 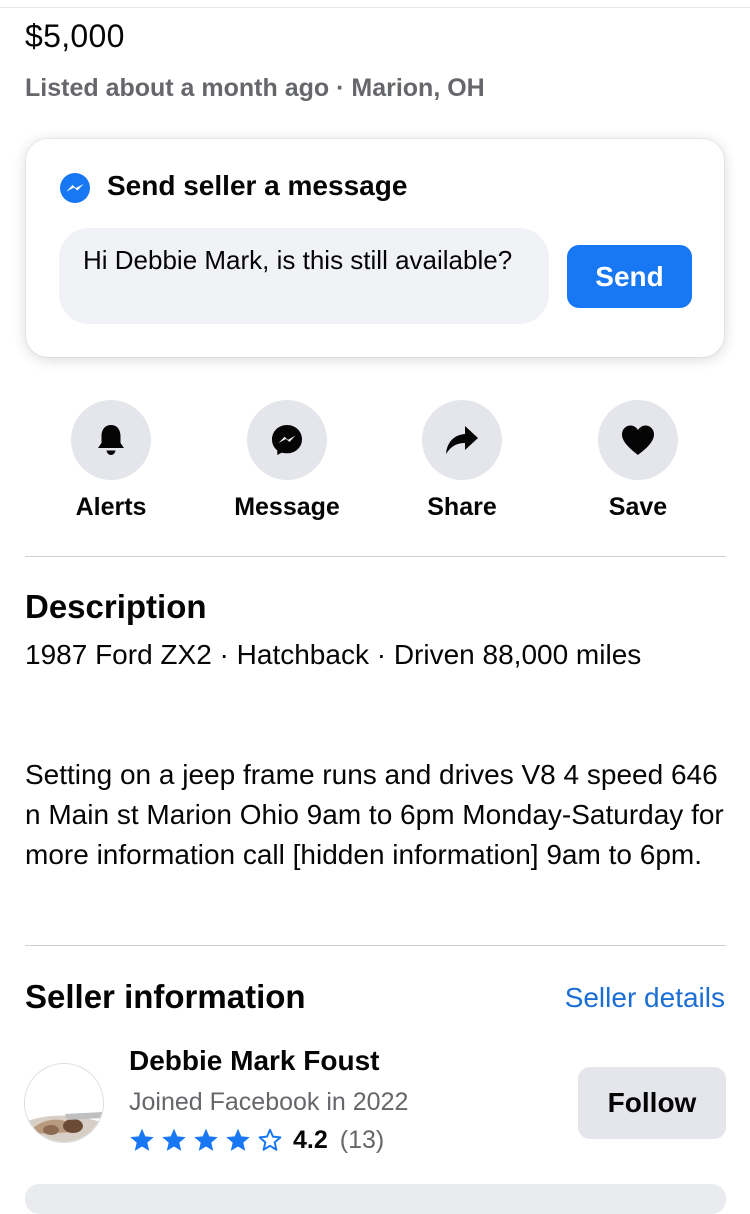 What do you see at coordinates (629, 276) in the screenshot?
I see `send-button: Send` at bounding box center [629, 276].